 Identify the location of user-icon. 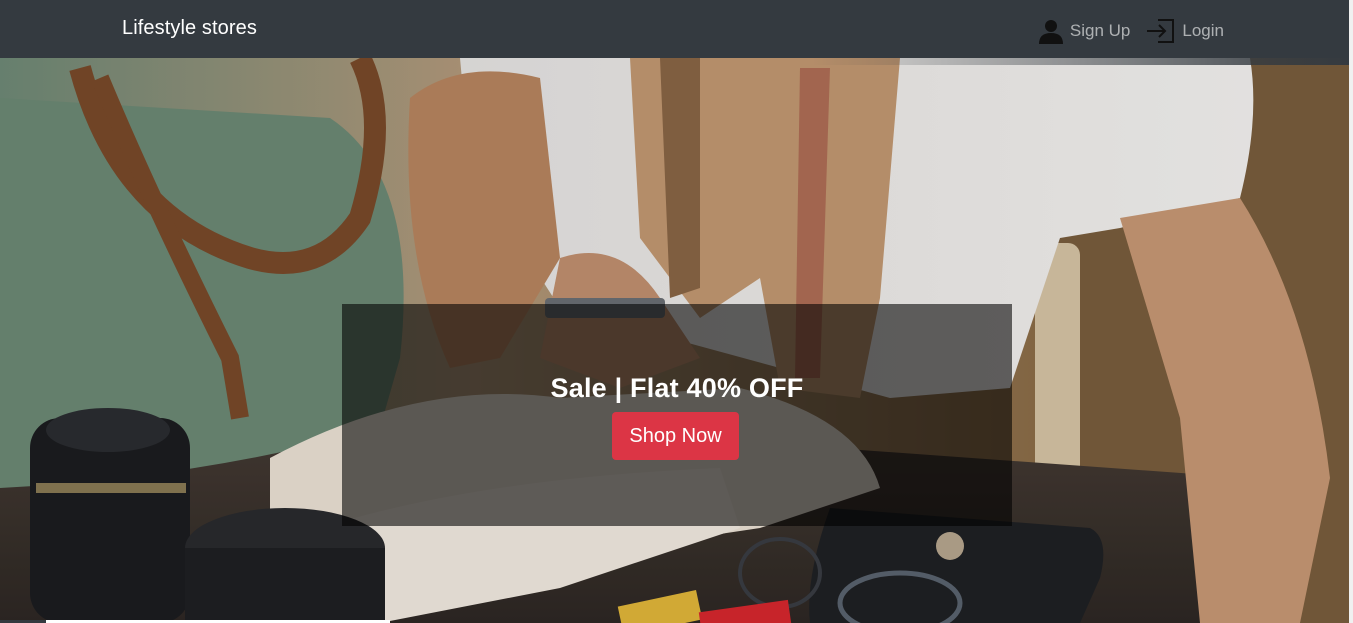
(1051, 31).